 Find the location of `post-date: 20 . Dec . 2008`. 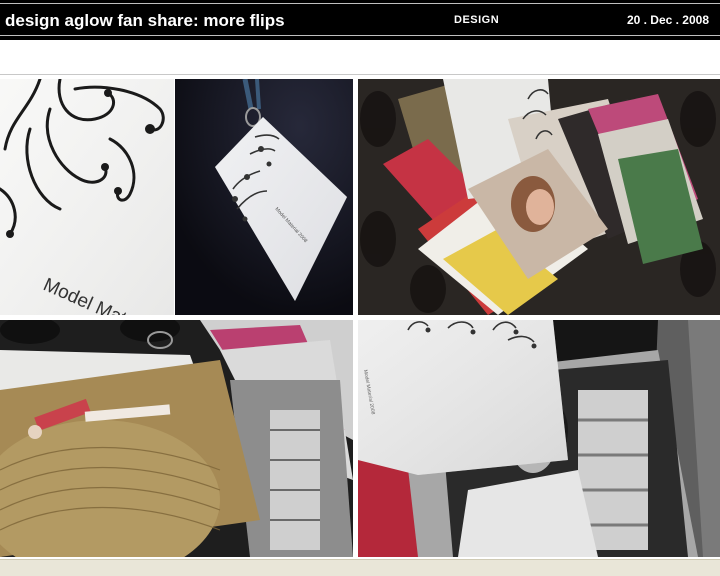

post-date: 20 . Dec . 2008 is located at coordinates (667, 20).